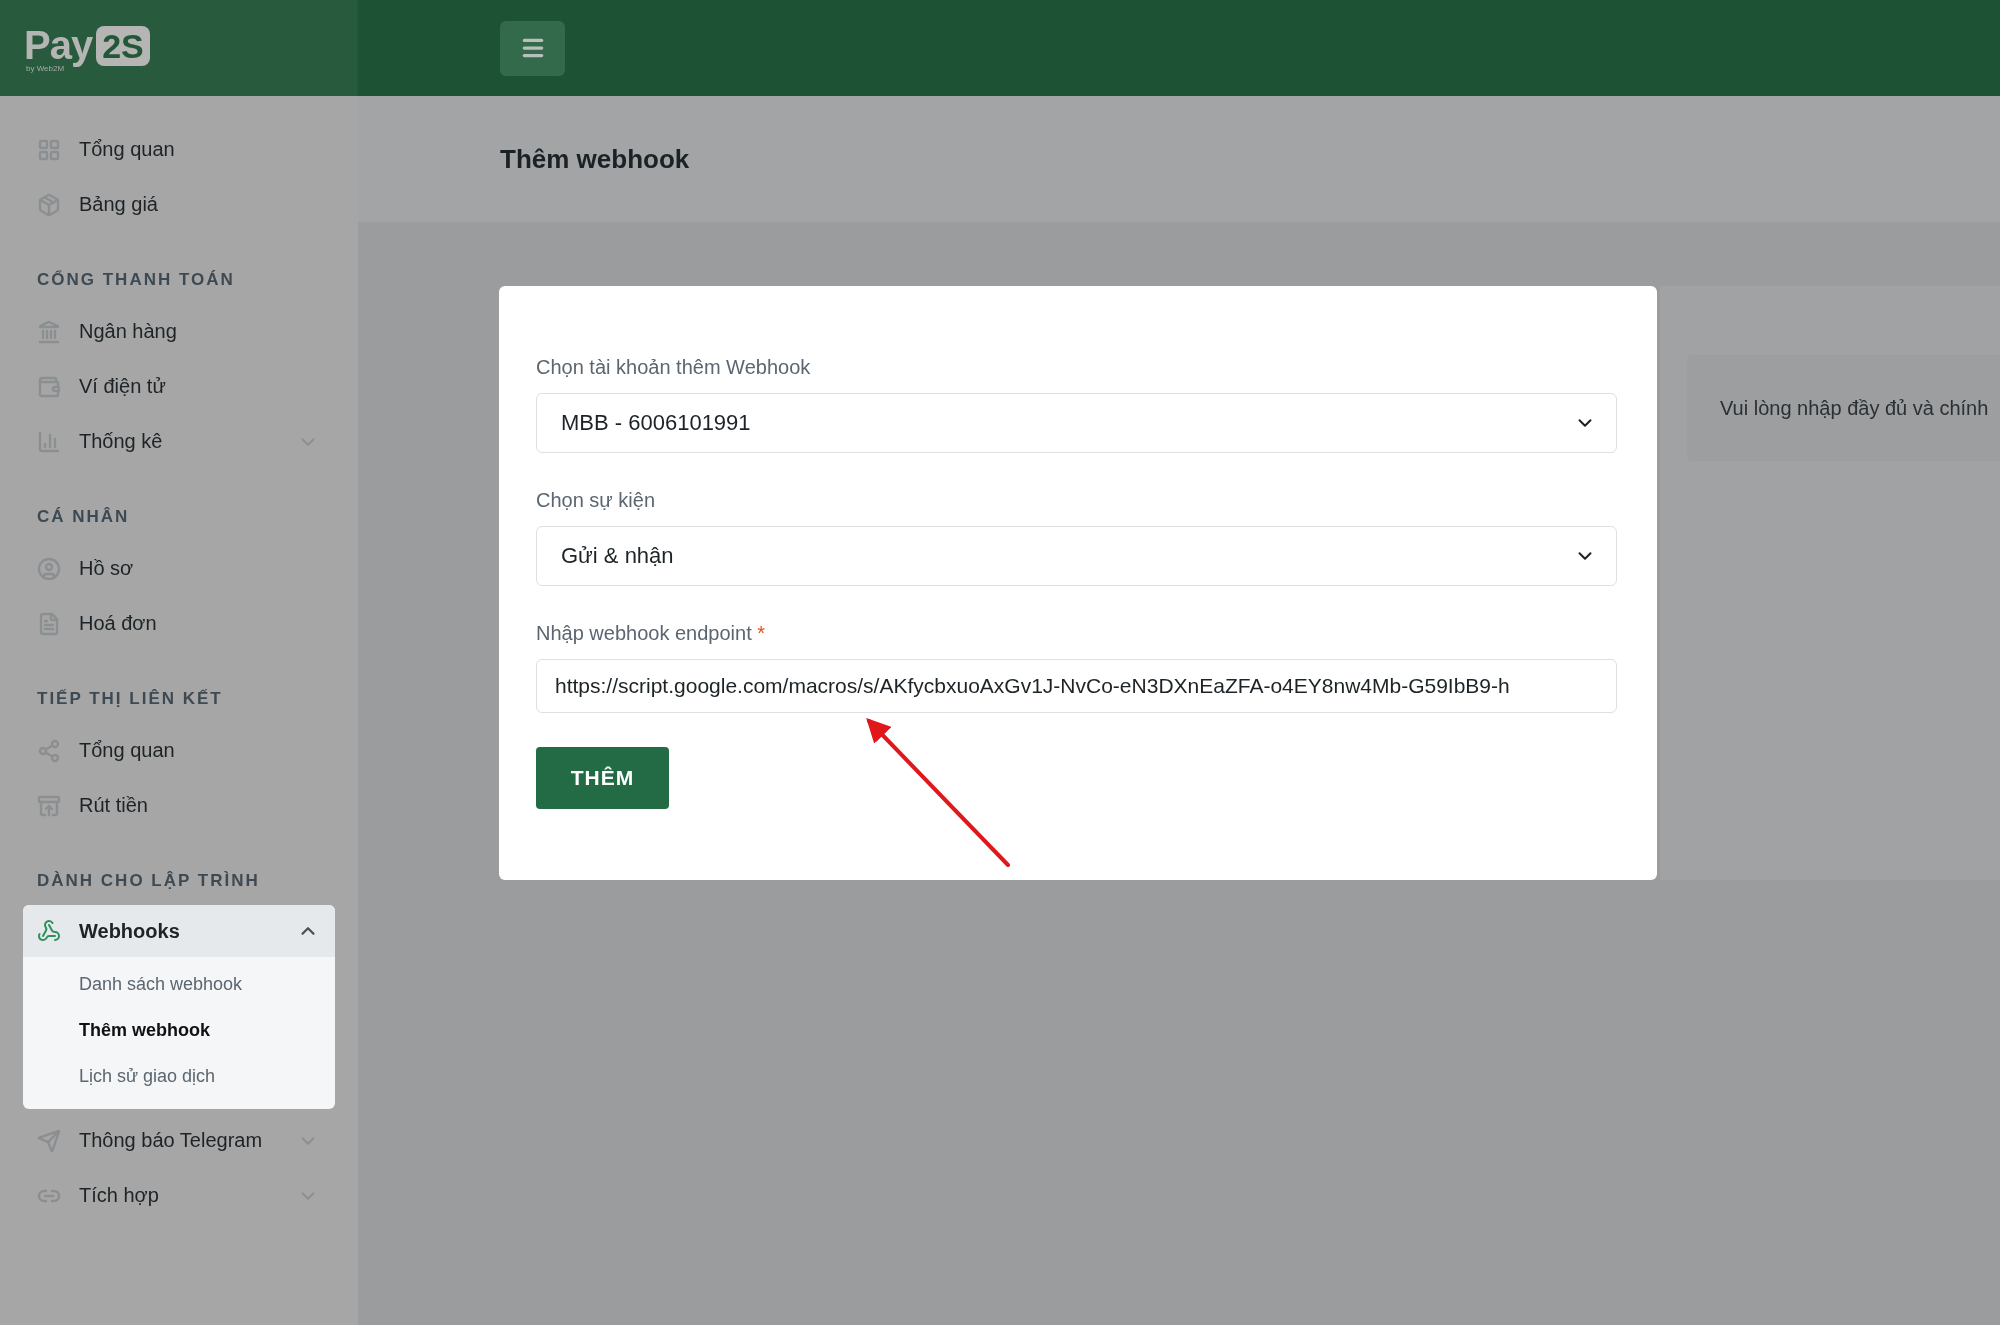 Image resolution: width=2000 pixels, height=1325 pixels. Describe the element at coordinates (179, 441) in the screenshot. I see `sidebar-item: Thống kê` at that location.